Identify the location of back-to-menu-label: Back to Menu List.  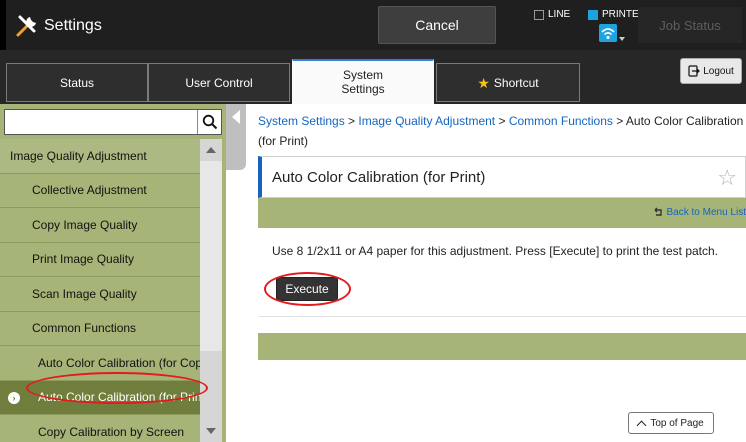
(706, 212).